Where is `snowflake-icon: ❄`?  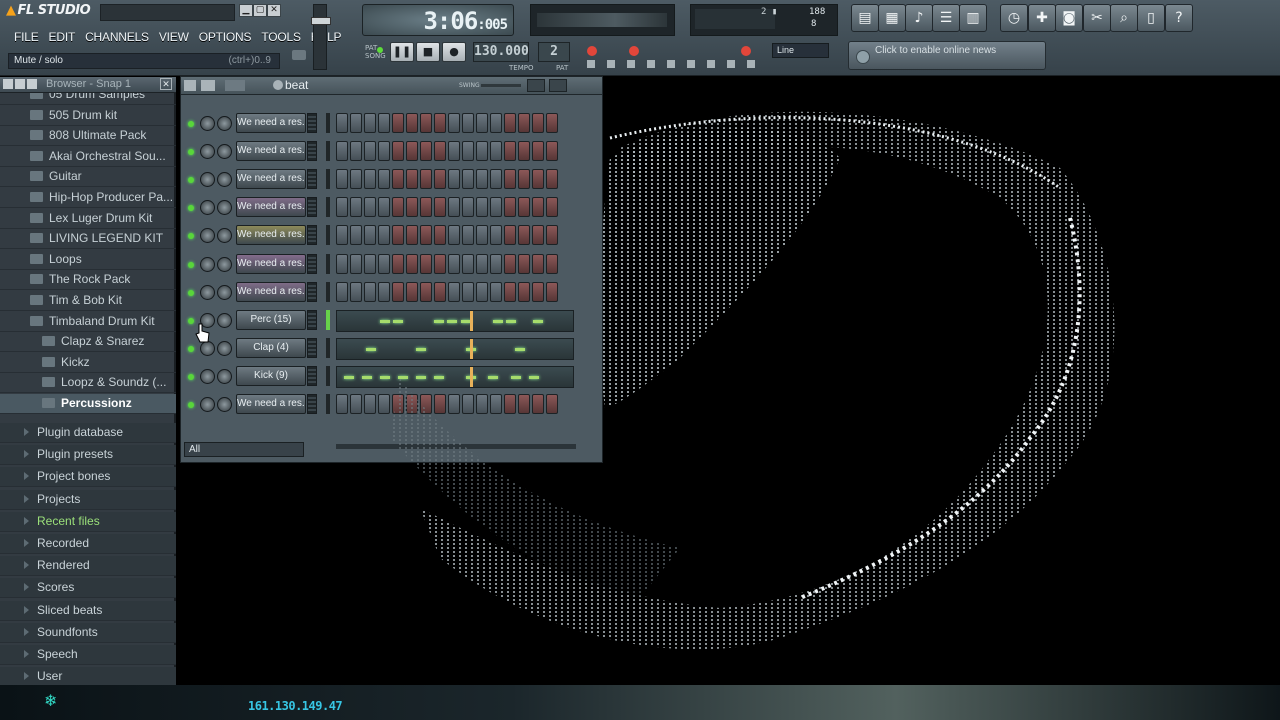 snowflake-icon: ❄ is located at coordinates (50, 700).